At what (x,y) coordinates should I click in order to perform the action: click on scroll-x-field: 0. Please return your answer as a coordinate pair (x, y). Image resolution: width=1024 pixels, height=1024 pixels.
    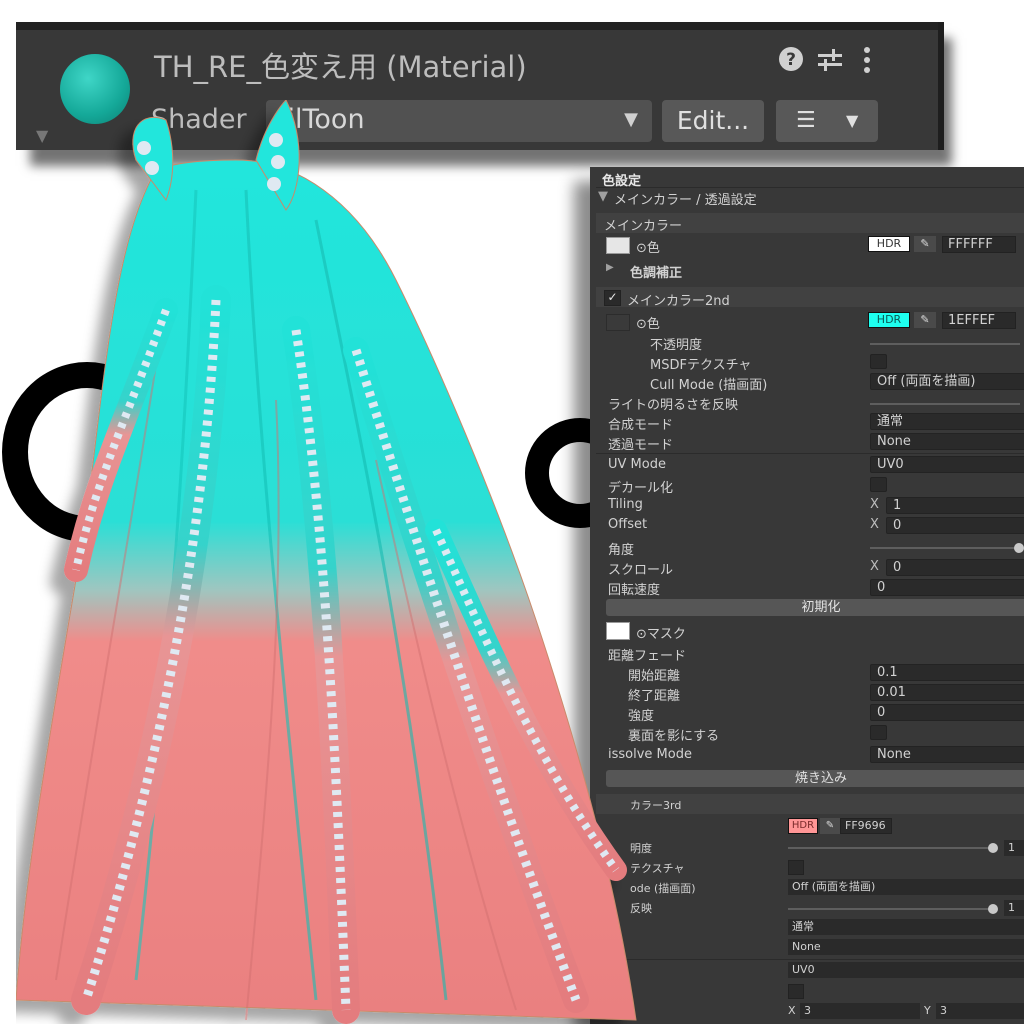
    Looking at the image, I should click on (955, 567).